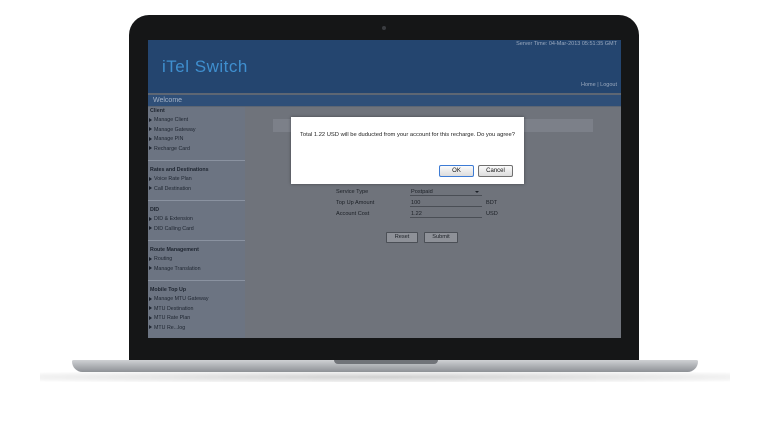 This screenshot has height=434, width=771. What do you see at coordinates (196, 310) in the screenshot?
I see `sidebar-item-mtu-destination: MTU Destination` at bounding box center [196, 310].